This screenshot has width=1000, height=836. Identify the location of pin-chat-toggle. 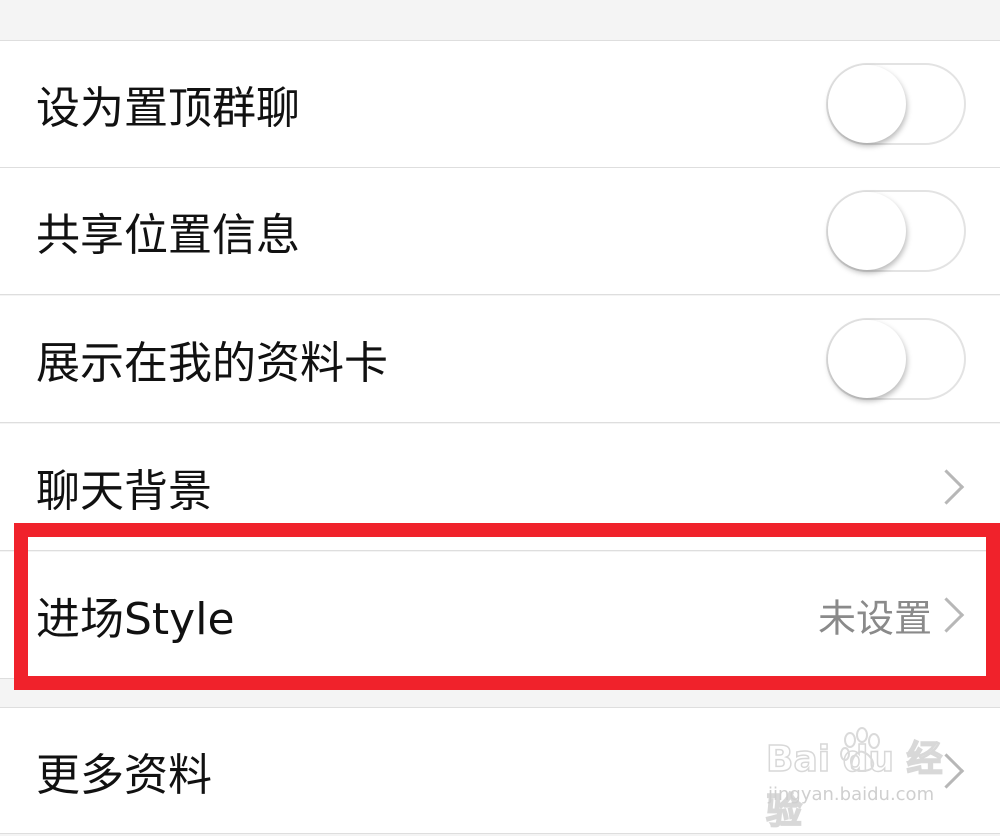
(896, 104).